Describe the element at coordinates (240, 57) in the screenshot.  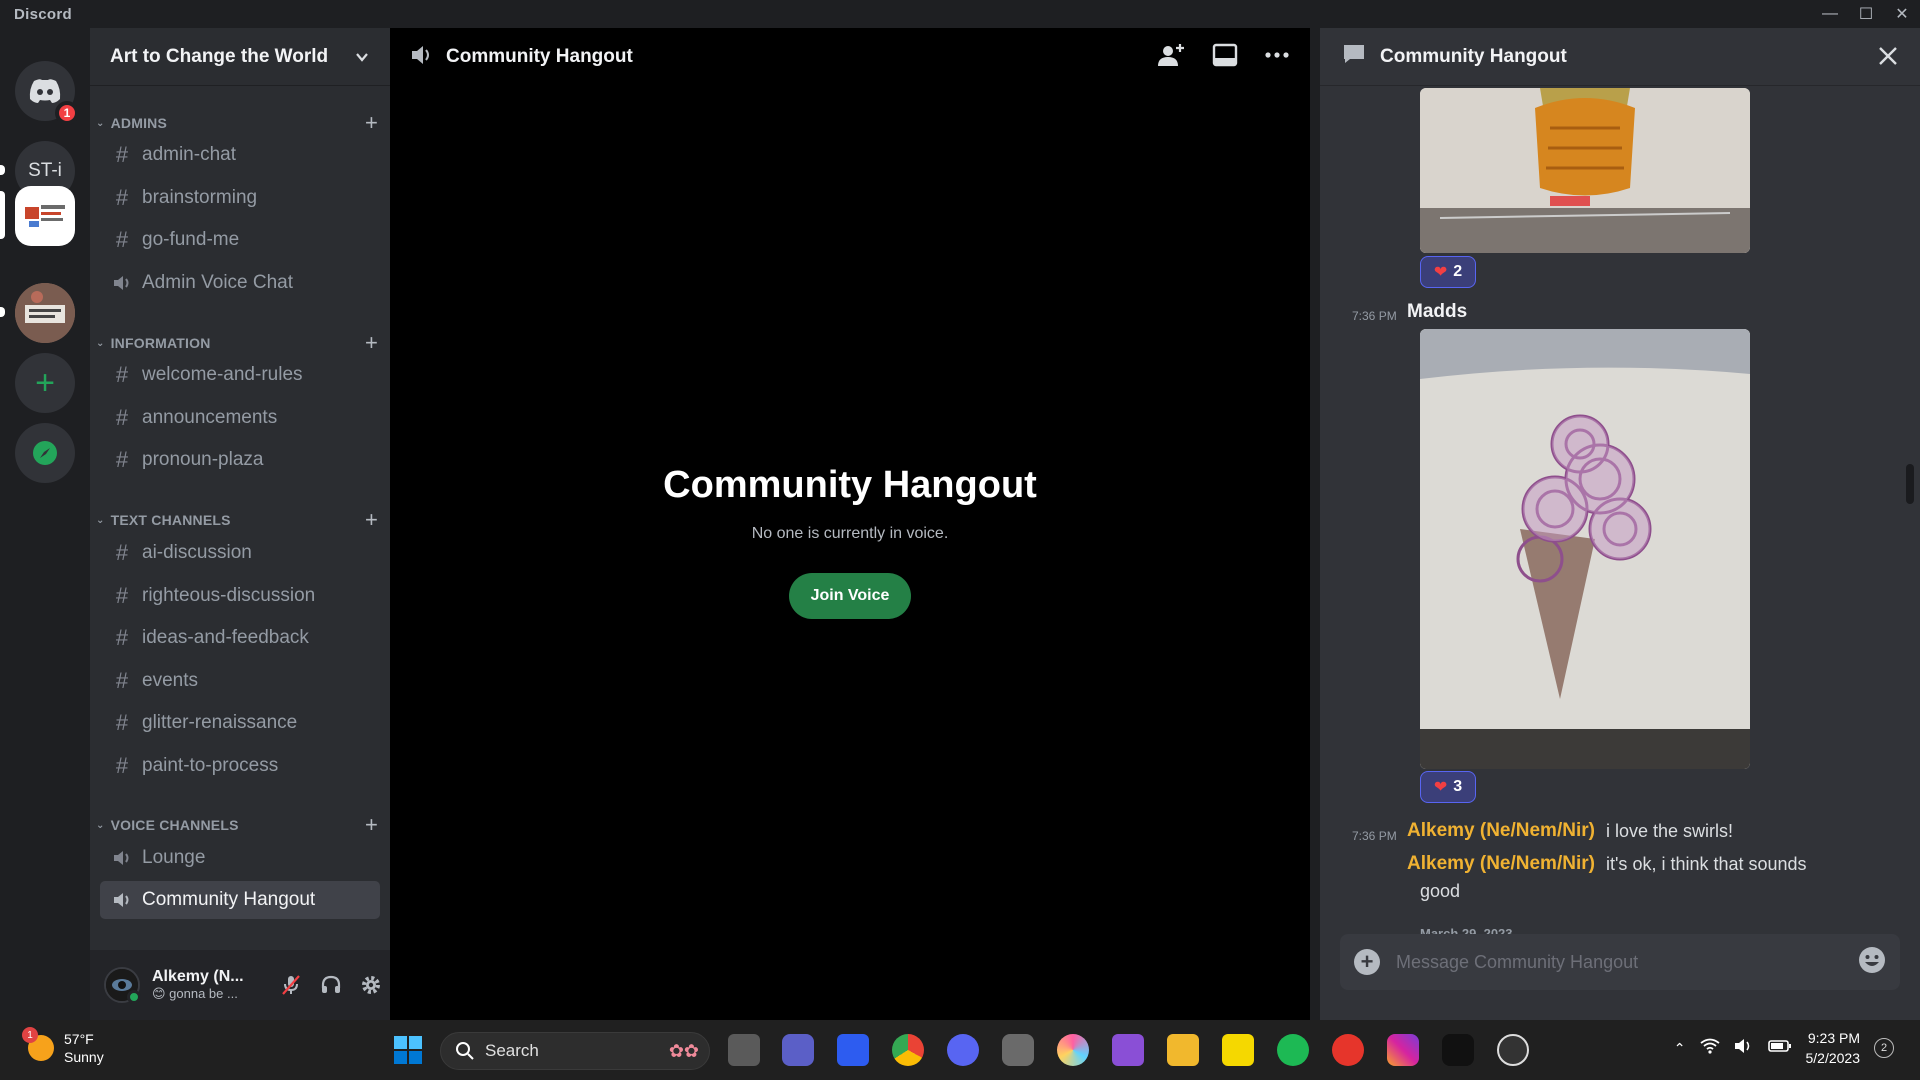
I see `guild-header: Art to Change the World` at that location.